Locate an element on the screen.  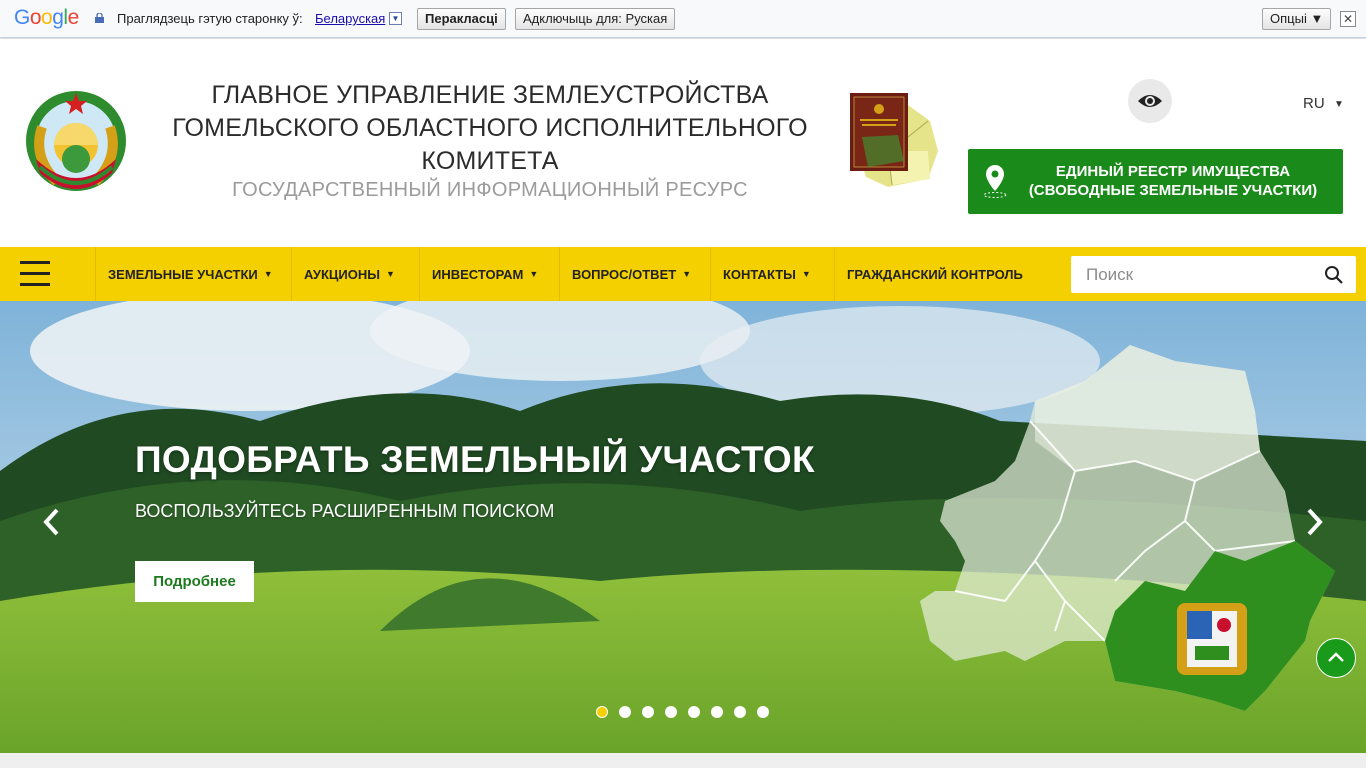
more-button: Подробнее is located at coordinates (194, 581).